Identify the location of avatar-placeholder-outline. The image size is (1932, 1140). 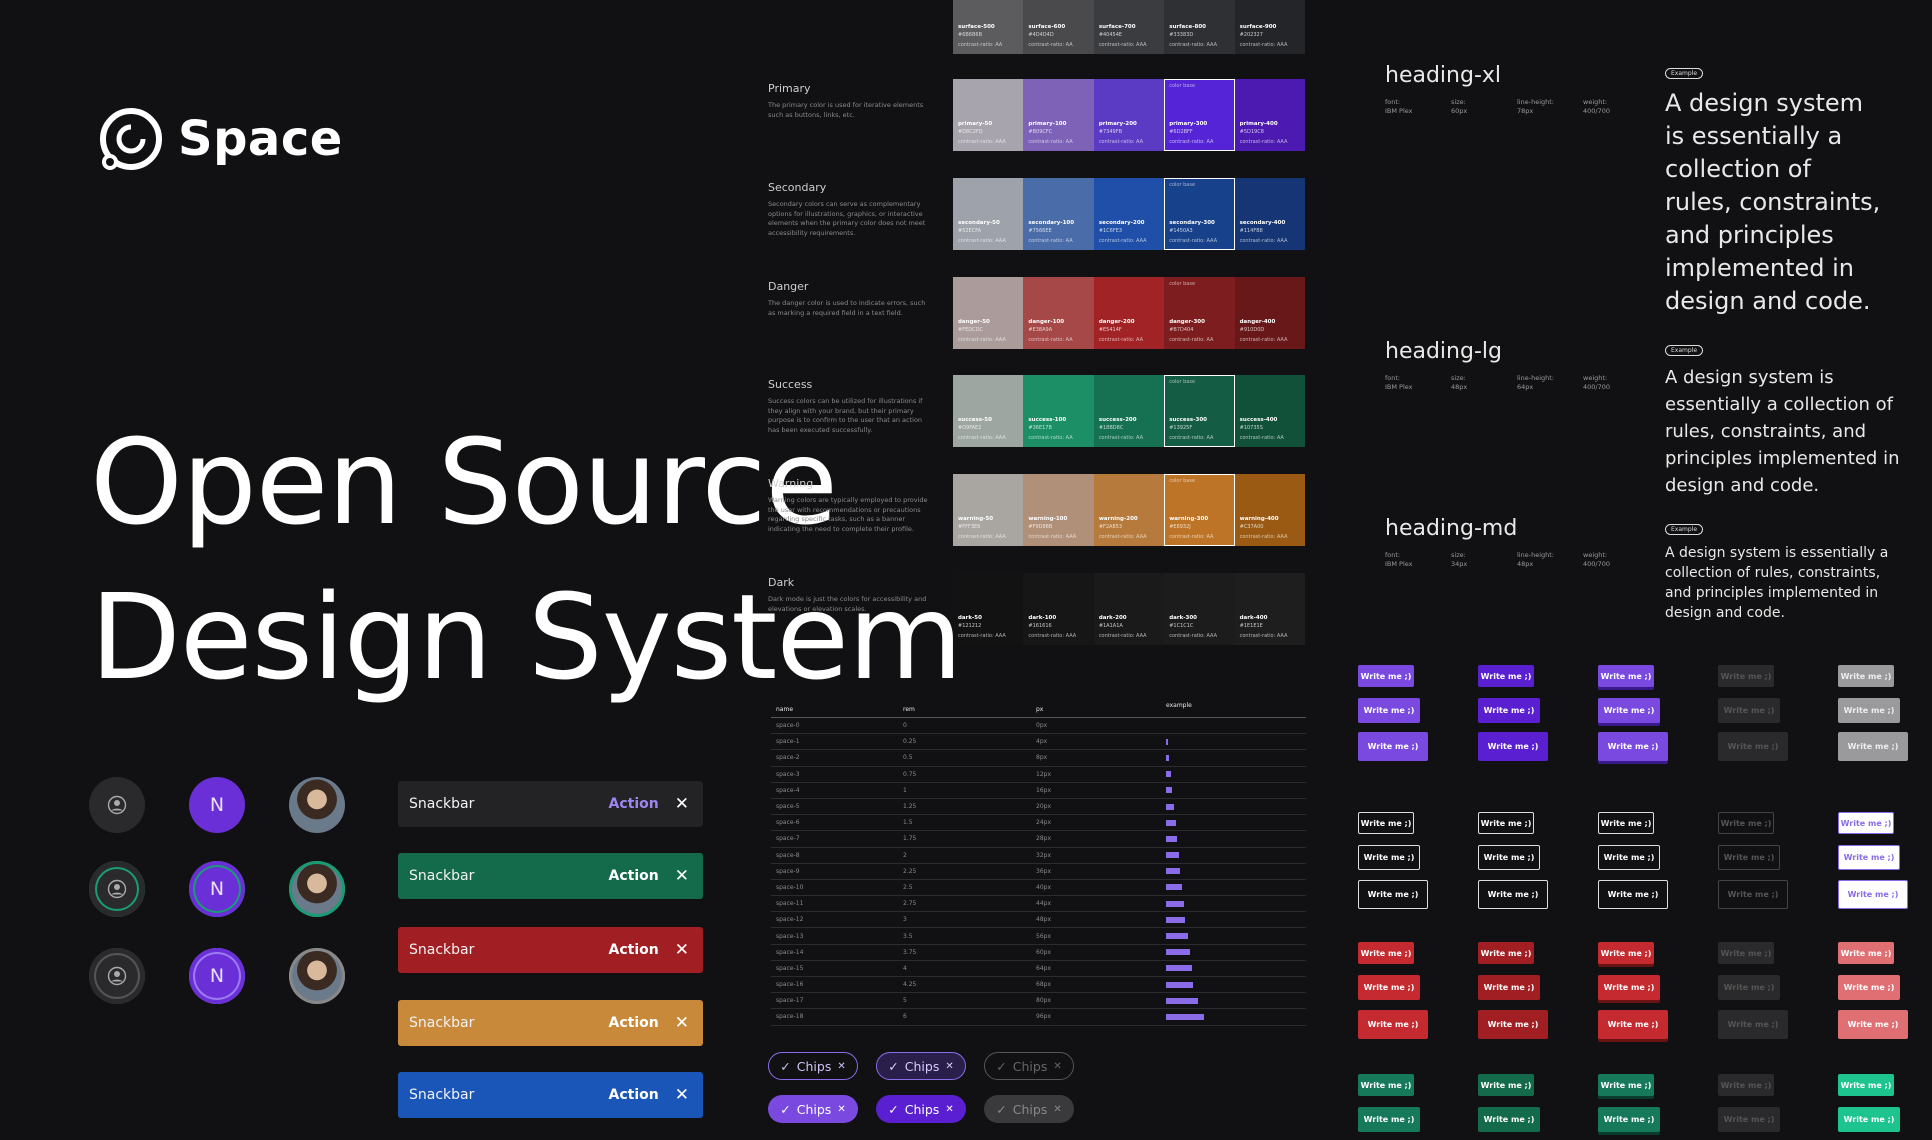
(117, 976).